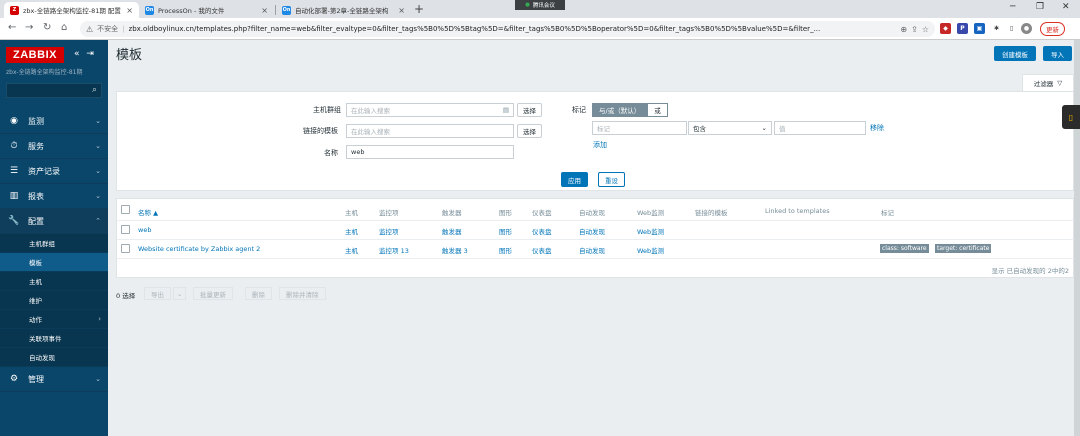 The image size is (1080, 436). I want to click on sidebar-search-input: ⌕, so click(54, 90).